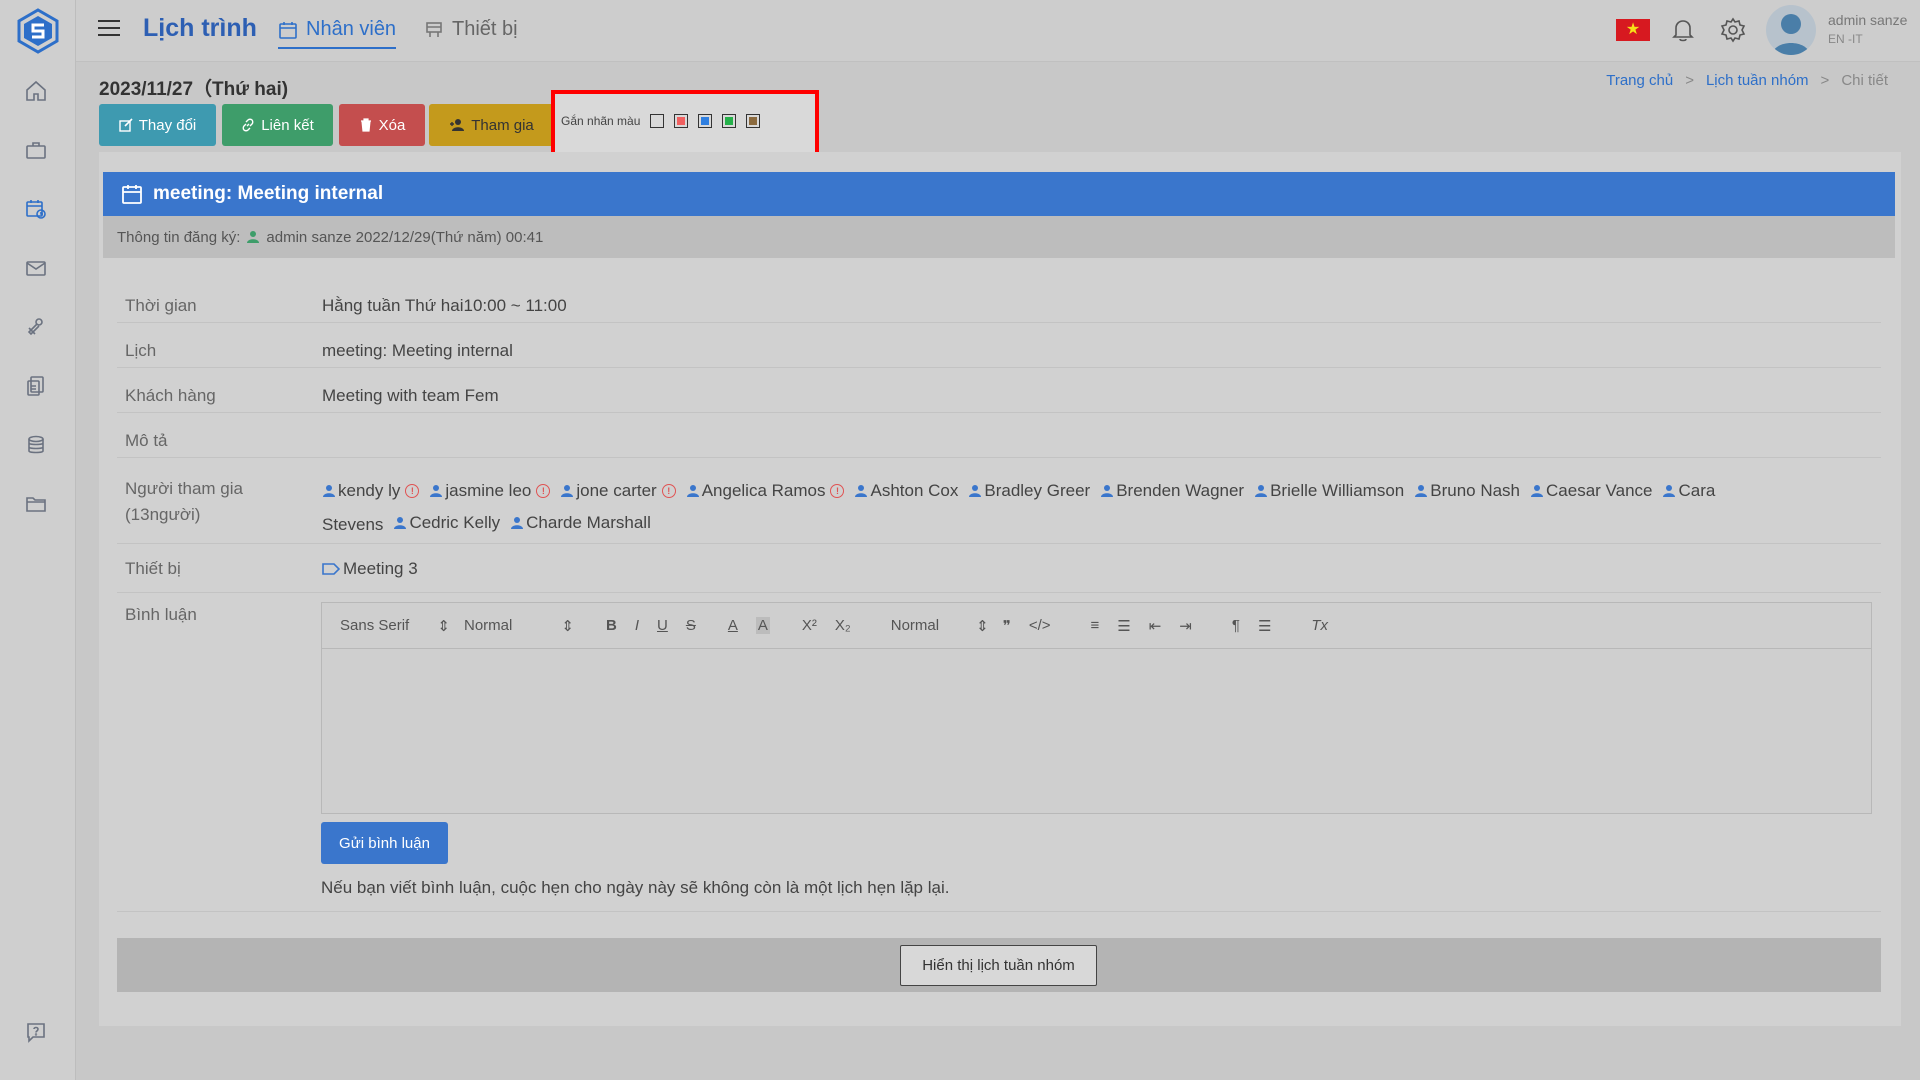  I want to click on participant: jasmine leo!, so click(490, 491).